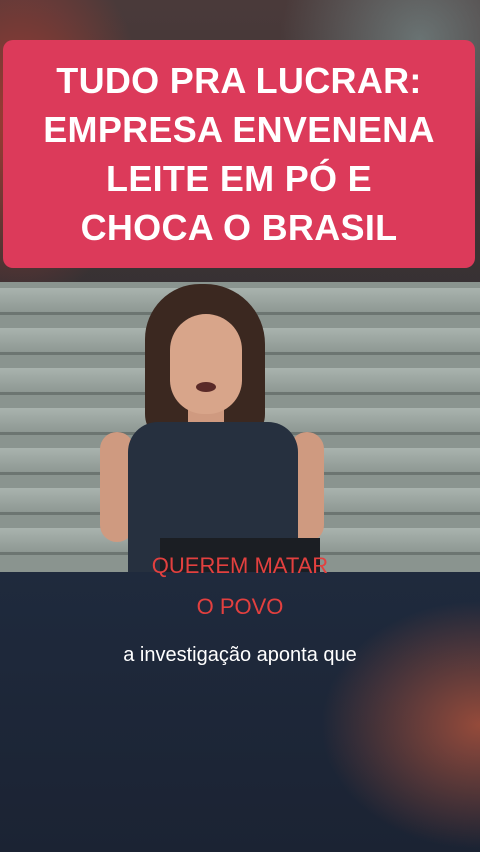 The image size is (480, 852). What do you see at coordinates (240, 606) in the screenshot?
I see `overlay-text-line-2: O POVO` at bounding box center [240, 606].